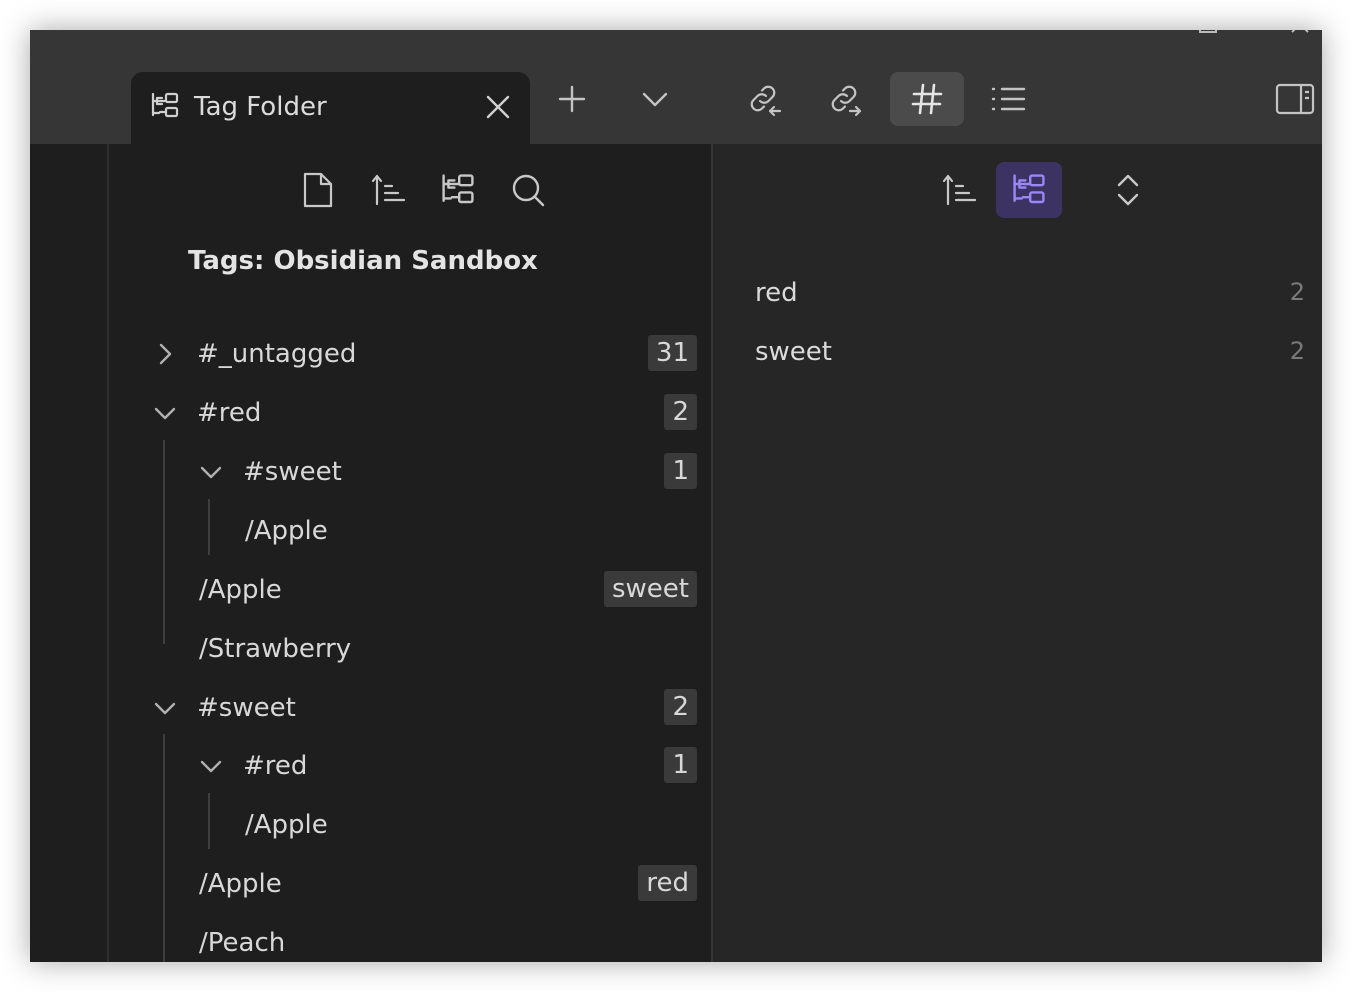 Image resolution: width=1352 pixels, height=992 pixels. I want to click on tag-badge: red, so click(667, 883).